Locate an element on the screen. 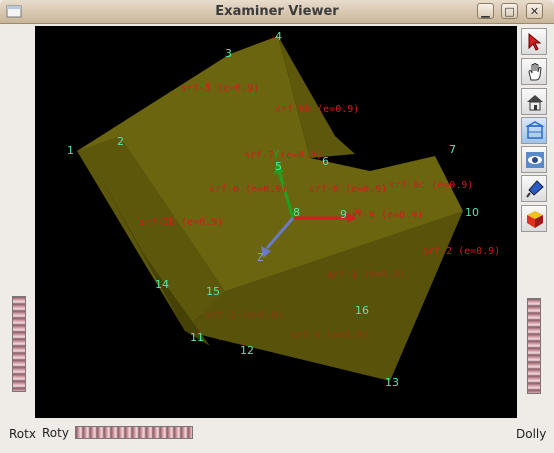  maximize-button: □ is located at coordinates (509, 11).